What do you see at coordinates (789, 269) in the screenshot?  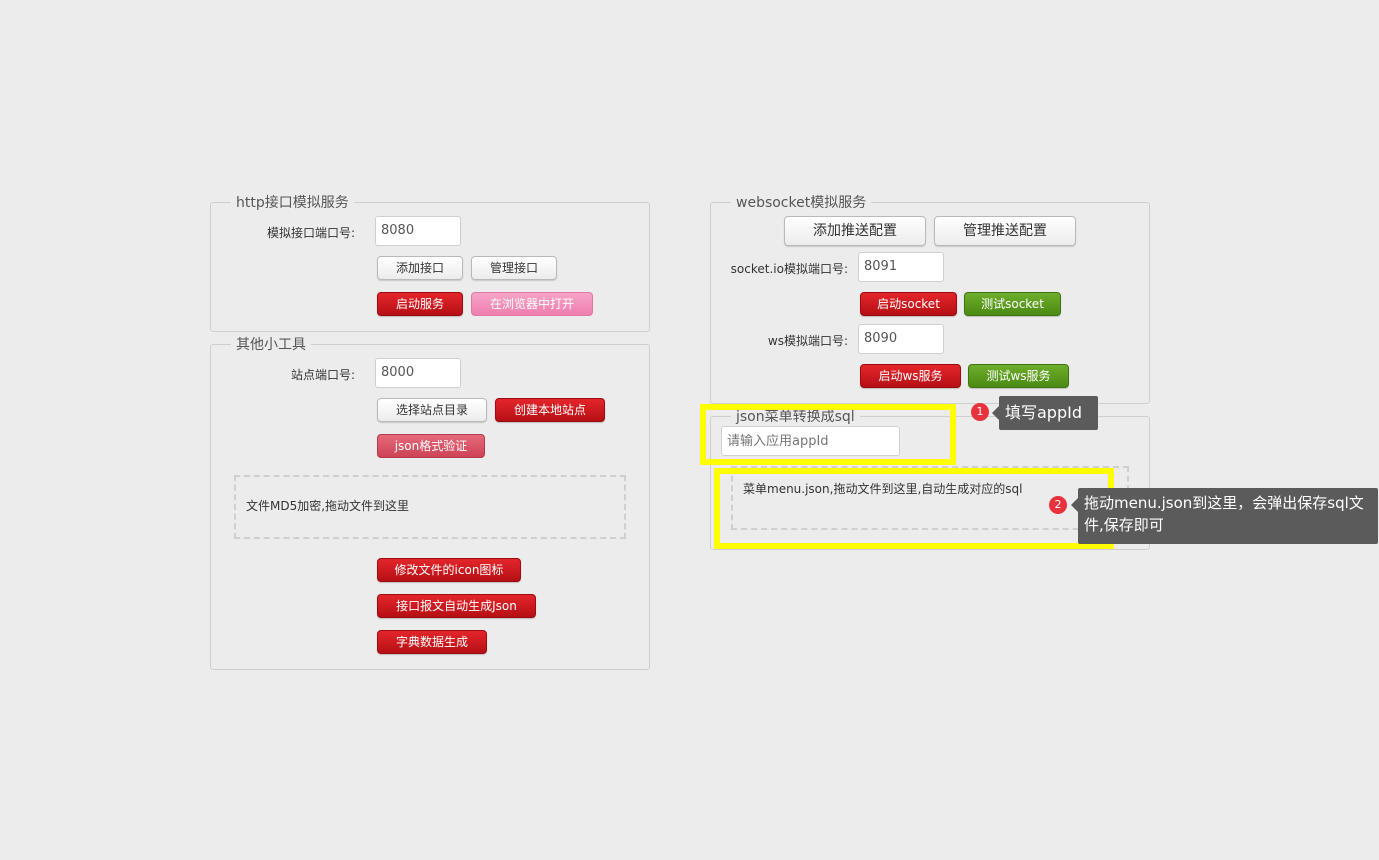 I see `socketio-port-label: socket.io模拟端口号:` at bounding box center [789, 269].